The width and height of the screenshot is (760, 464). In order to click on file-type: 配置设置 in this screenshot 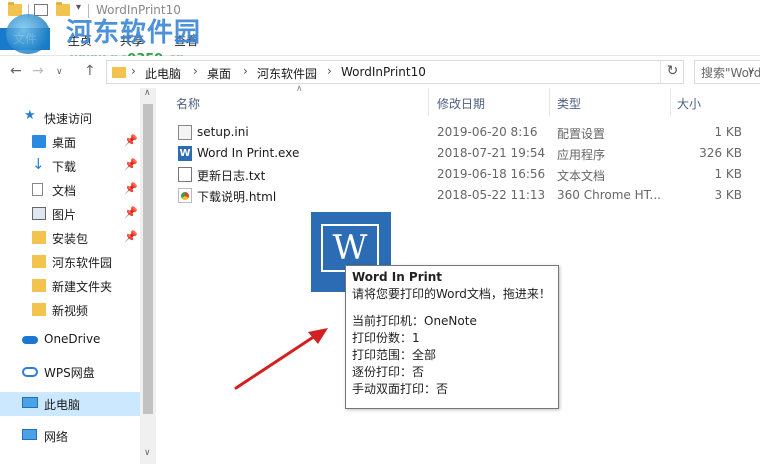, I will do `click(581, 134)`.